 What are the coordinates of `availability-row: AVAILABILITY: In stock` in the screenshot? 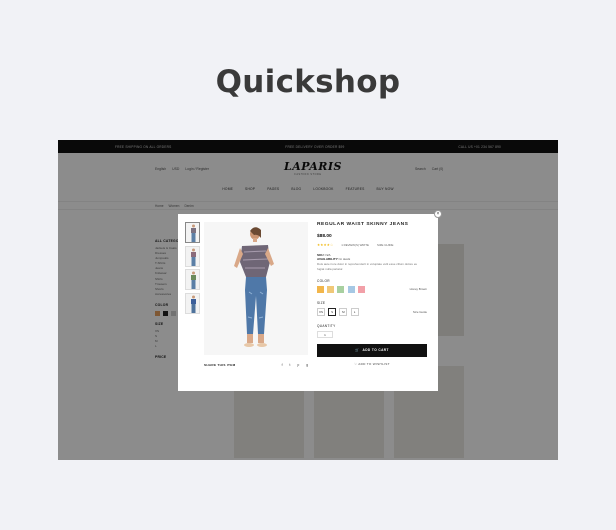 It's located at (372, 259).